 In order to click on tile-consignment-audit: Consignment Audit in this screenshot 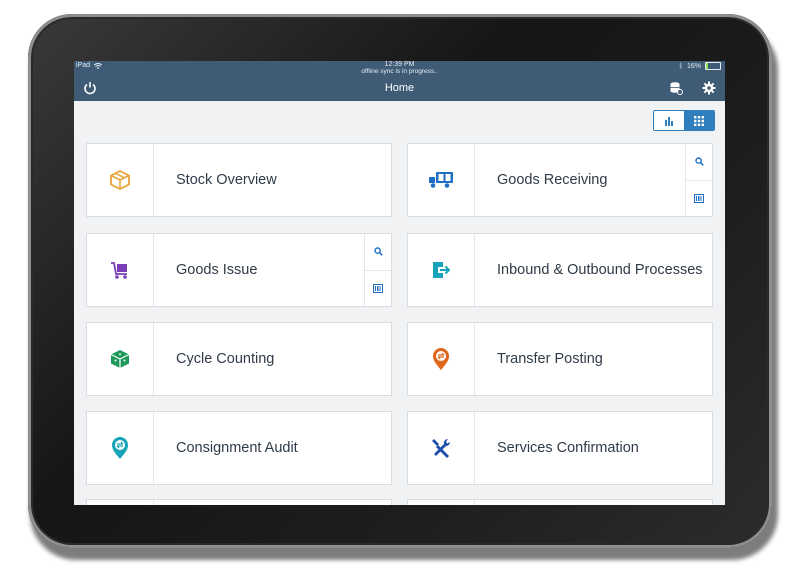, I will do `click(239, 448)`.